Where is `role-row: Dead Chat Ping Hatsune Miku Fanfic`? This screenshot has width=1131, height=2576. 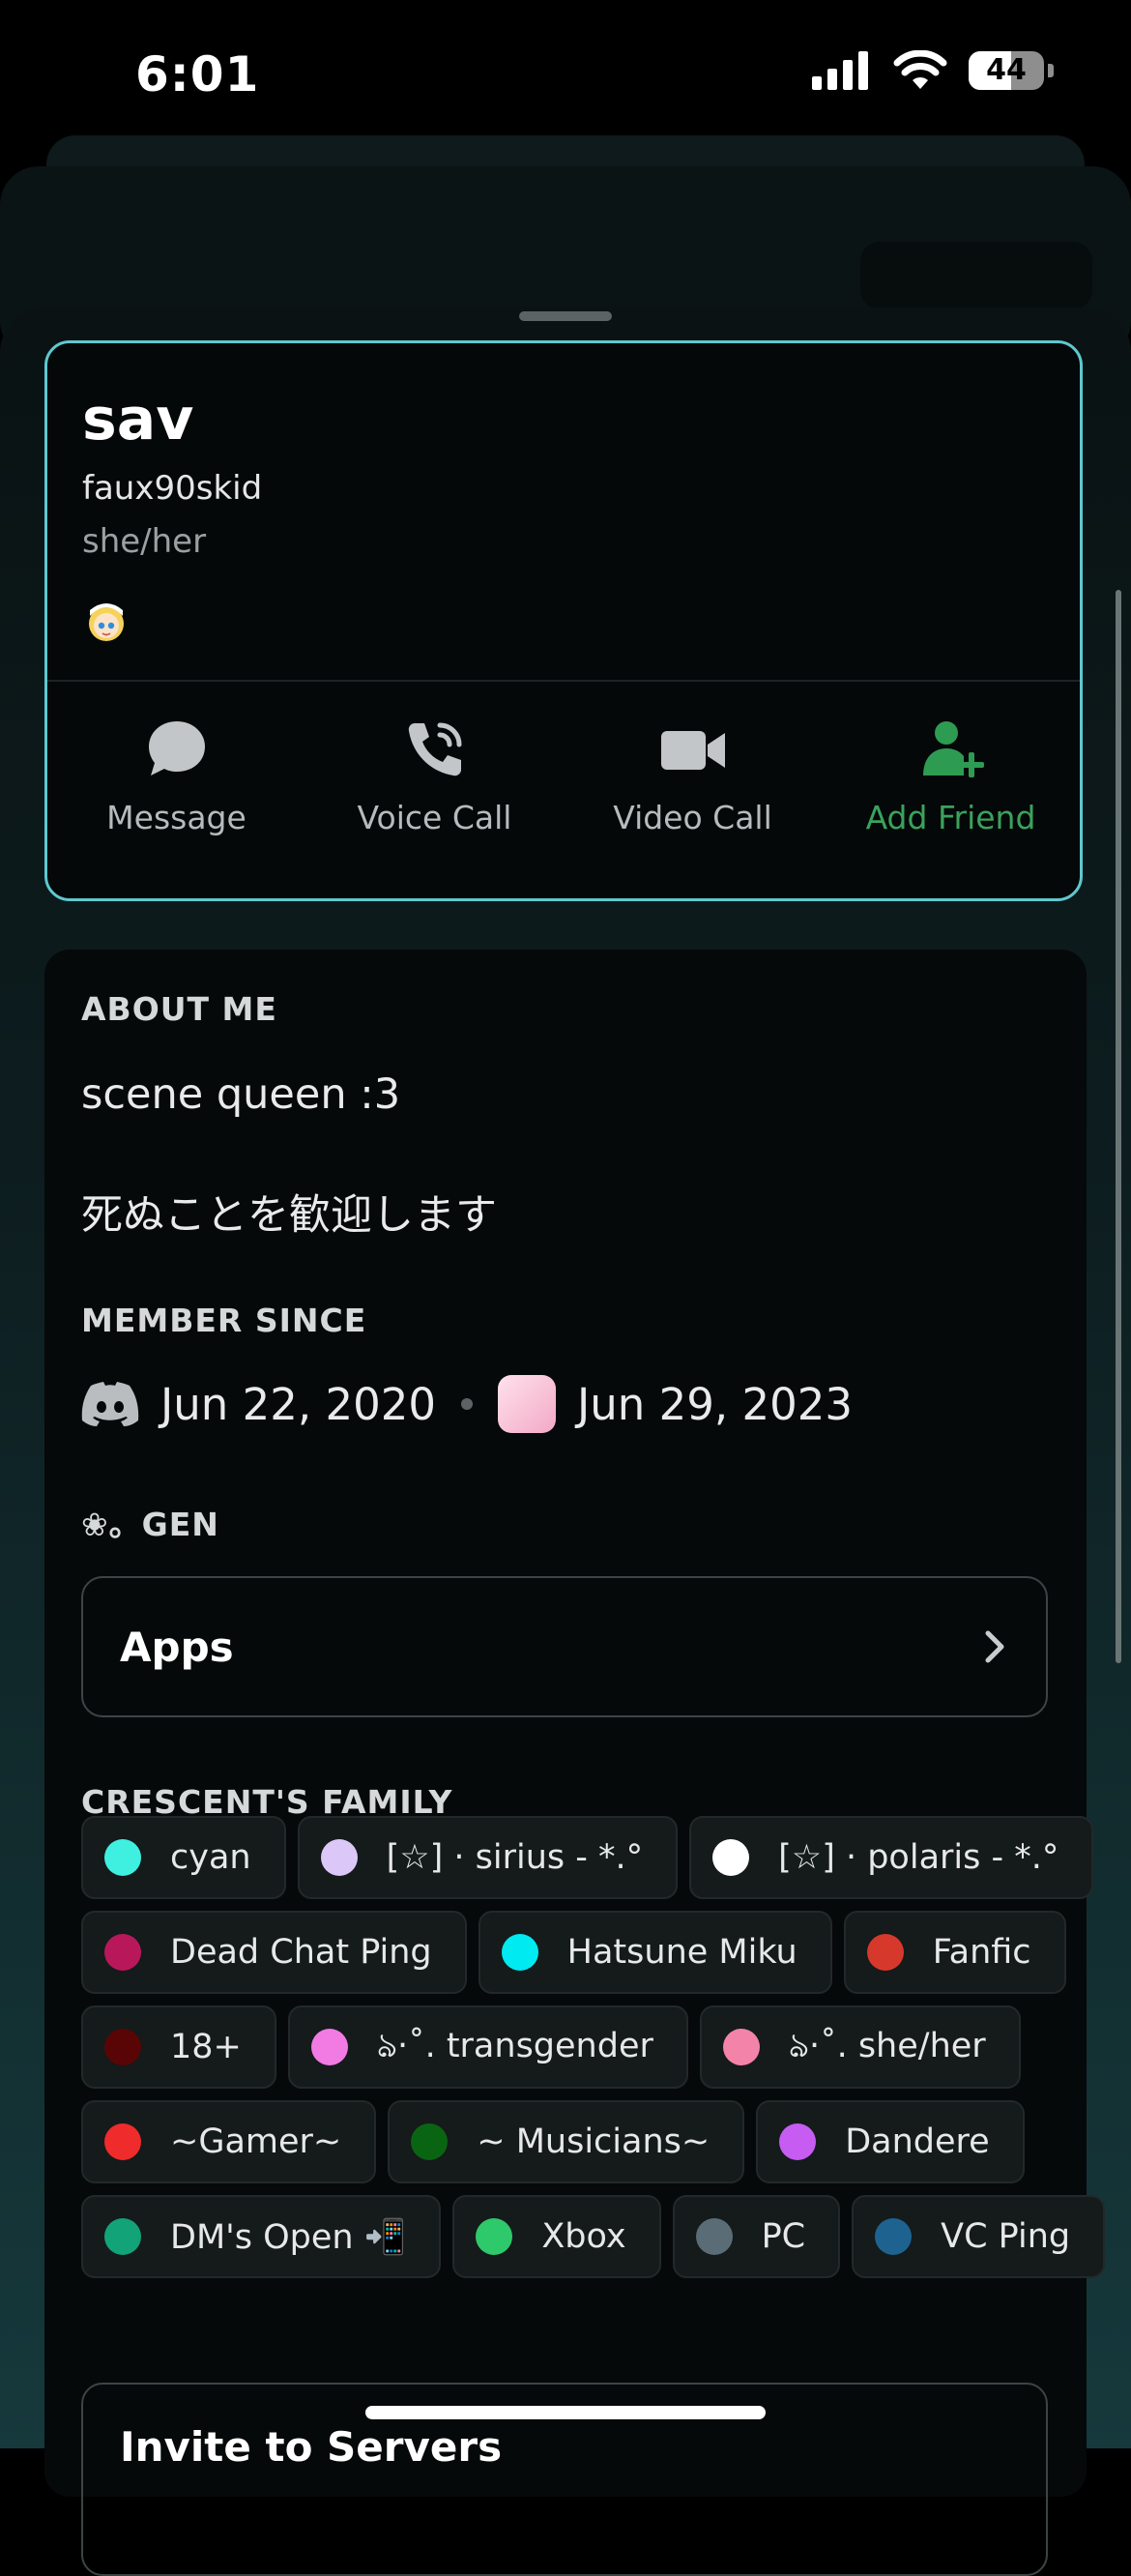
role-row: Dead Chat Ping Hatsune Miku Fanfic is located at coordinates (574, 1952).